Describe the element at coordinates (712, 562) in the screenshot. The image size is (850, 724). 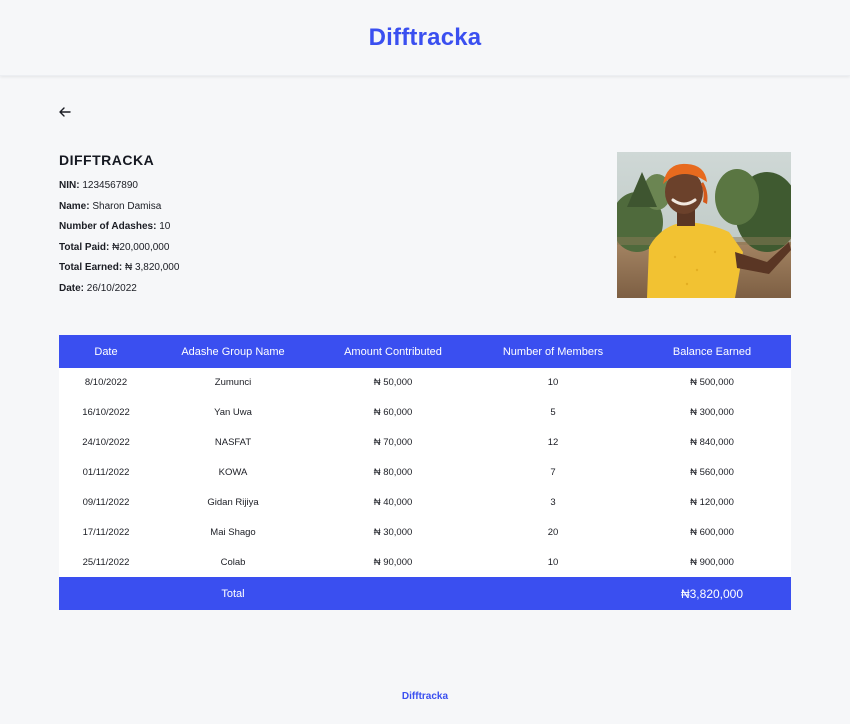
I see `cell-balance: ₦ 900,000` at that location.